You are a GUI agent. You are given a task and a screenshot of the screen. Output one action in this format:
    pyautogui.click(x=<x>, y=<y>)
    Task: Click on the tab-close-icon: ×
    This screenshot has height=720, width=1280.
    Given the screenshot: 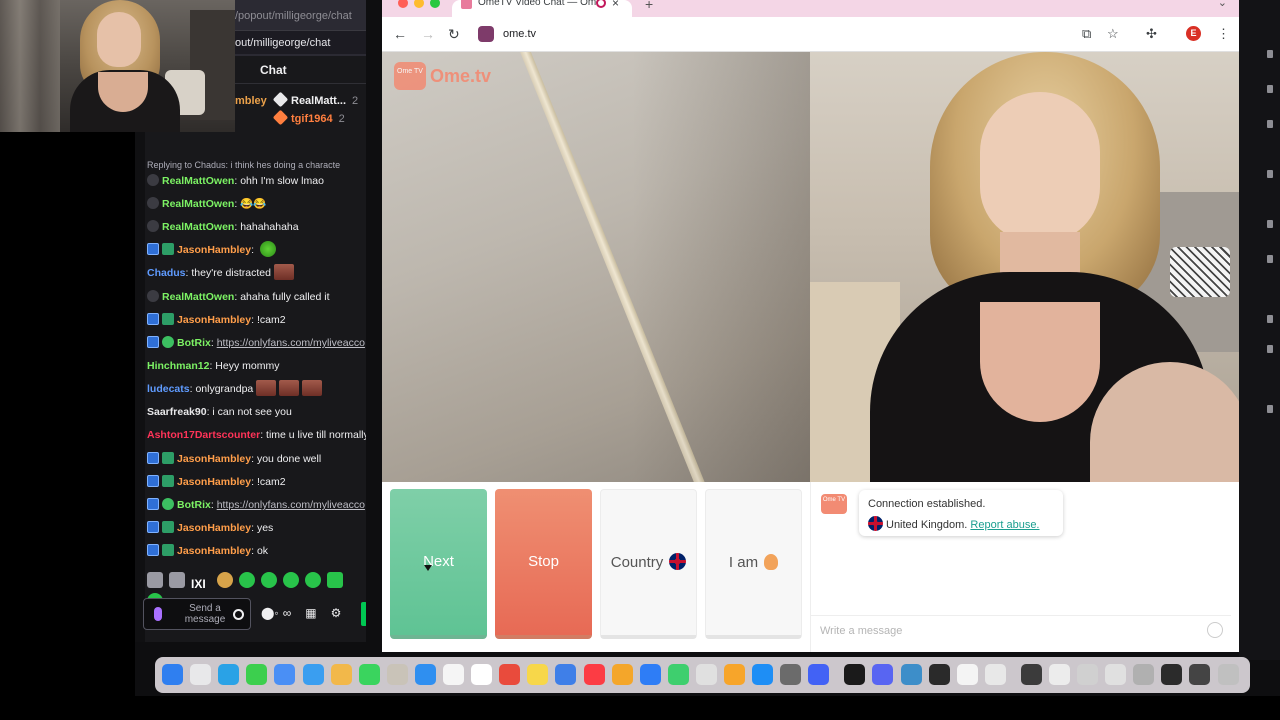 What is the action you would take?
    pyautogui.click(x=615, y=5)
    